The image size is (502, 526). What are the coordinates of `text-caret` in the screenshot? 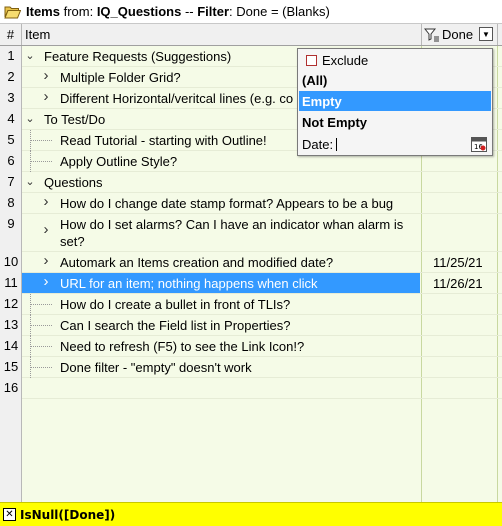 It's located at (337, 144).